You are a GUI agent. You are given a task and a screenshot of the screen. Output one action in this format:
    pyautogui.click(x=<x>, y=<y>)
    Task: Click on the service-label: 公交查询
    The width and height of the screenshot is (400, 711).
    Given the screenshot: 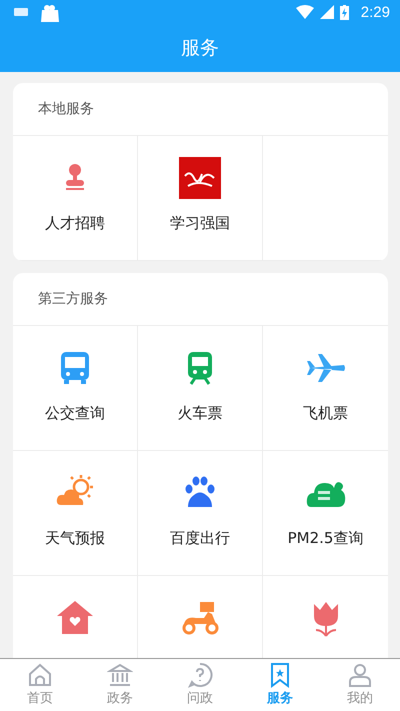 What is the action you would take?
    pyautogui.click(x=75, y=413)
    